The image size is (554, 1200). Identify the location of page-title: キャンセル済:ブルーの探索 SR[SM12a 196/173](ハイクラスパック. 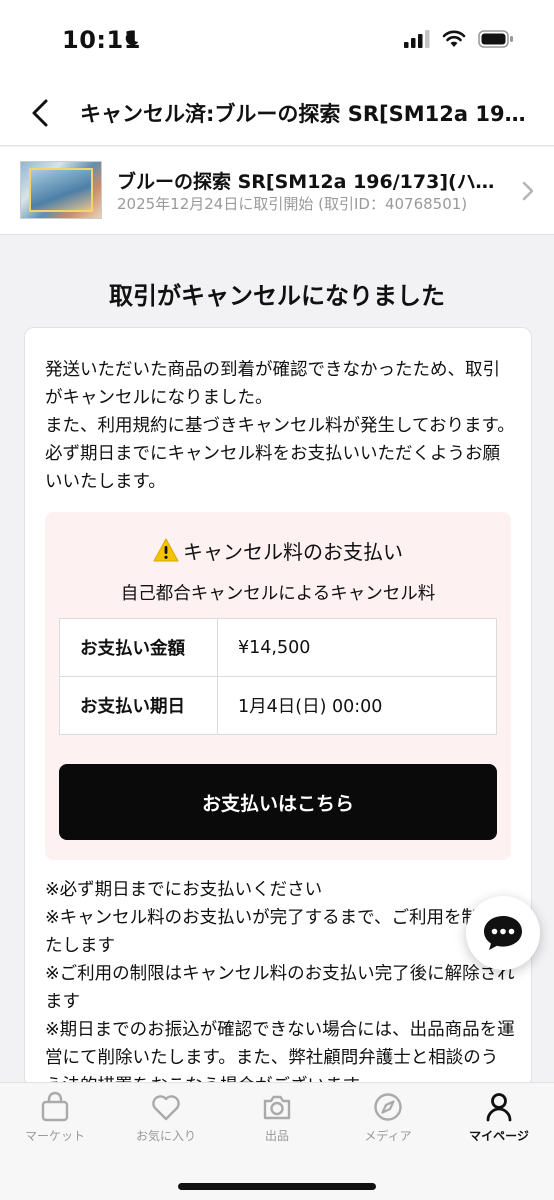
(310, 114).